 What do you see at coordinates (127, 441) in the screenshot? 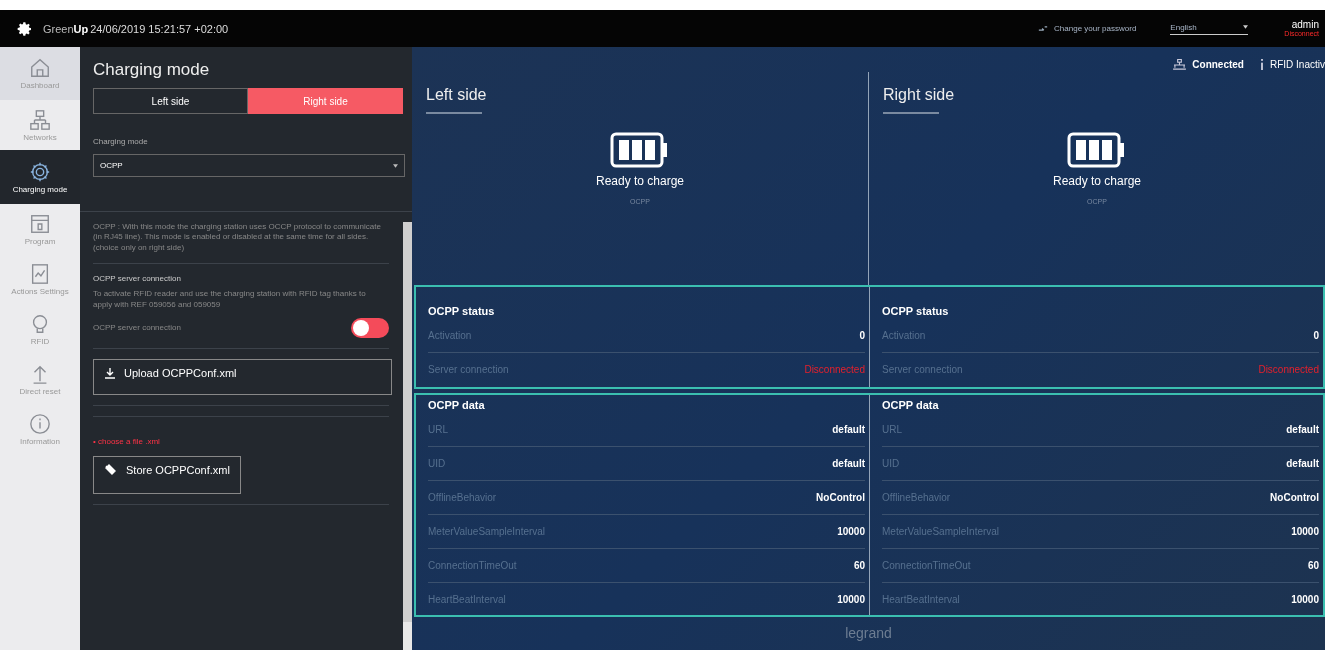
I see `file-hint: • choose a file .xml` at bounding box center [127, 441].